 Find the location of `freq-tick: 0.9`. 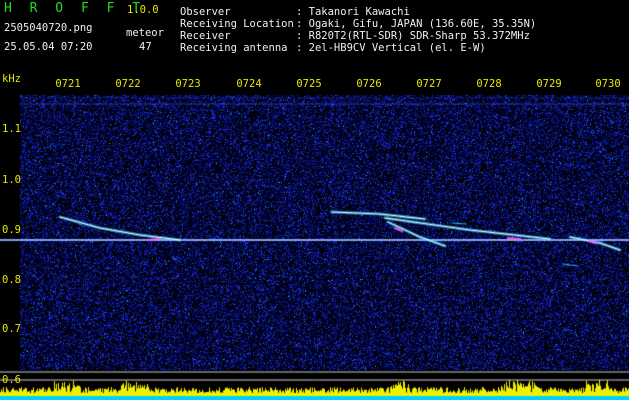

freq-tick: 0.9 is located at coordinates (11, 230).